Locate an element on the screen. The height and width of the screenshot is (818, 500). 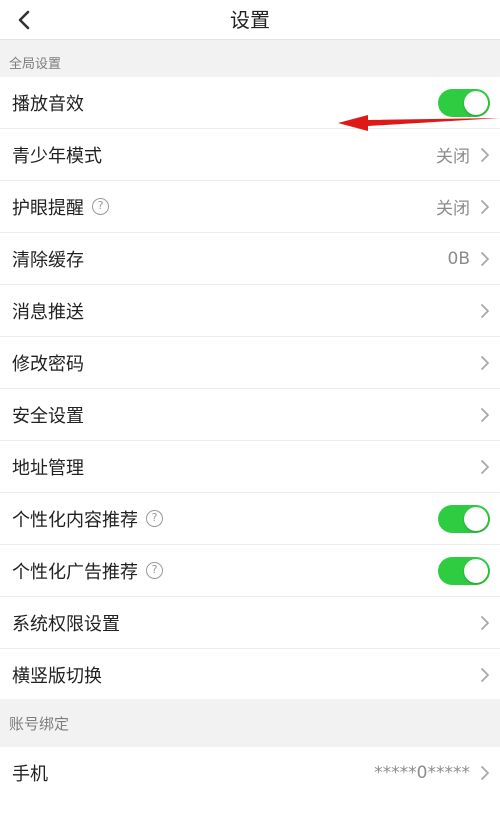
personalized-content-toggle is located at coordinates (464, 518).